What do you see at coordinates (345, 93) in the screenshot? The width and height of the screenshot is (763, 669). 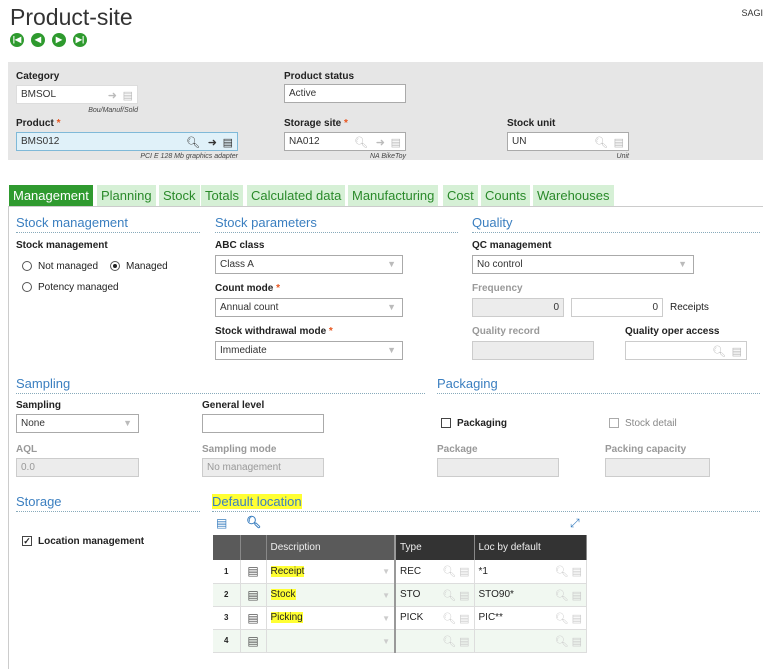 I see `product-status-field: Active` at bounding box center [345, 93].